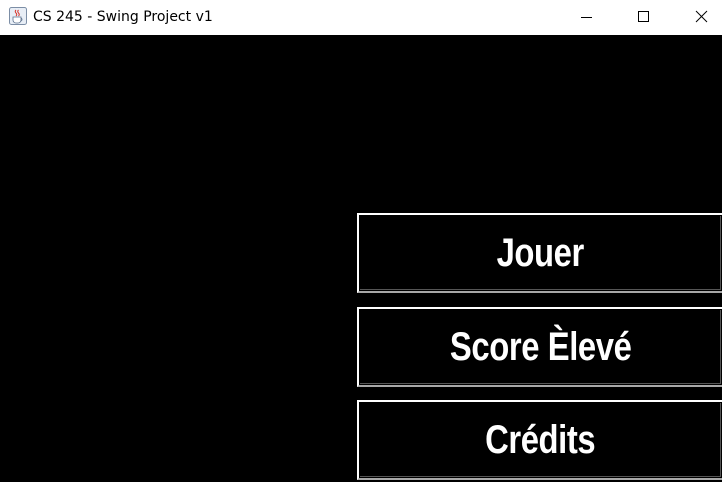  I want to click on java-coffee-cup-icon, so click(18, 16).